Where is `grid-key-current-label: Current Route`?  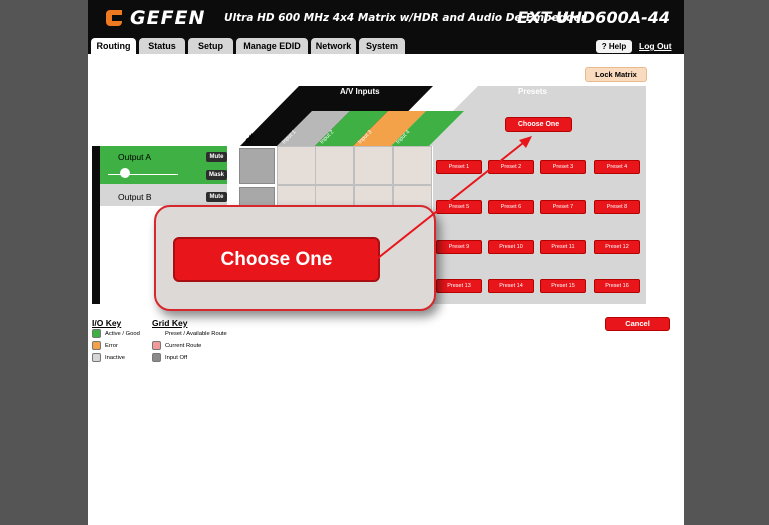
grid-key-current-label: Current Route is located at coordinates (183, 345).